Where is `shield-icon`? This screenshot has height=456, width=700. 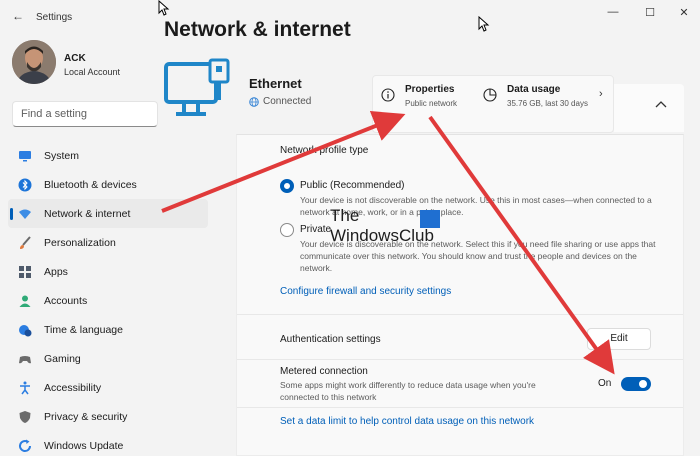 shield-icon is located at coordinates (25, 416).